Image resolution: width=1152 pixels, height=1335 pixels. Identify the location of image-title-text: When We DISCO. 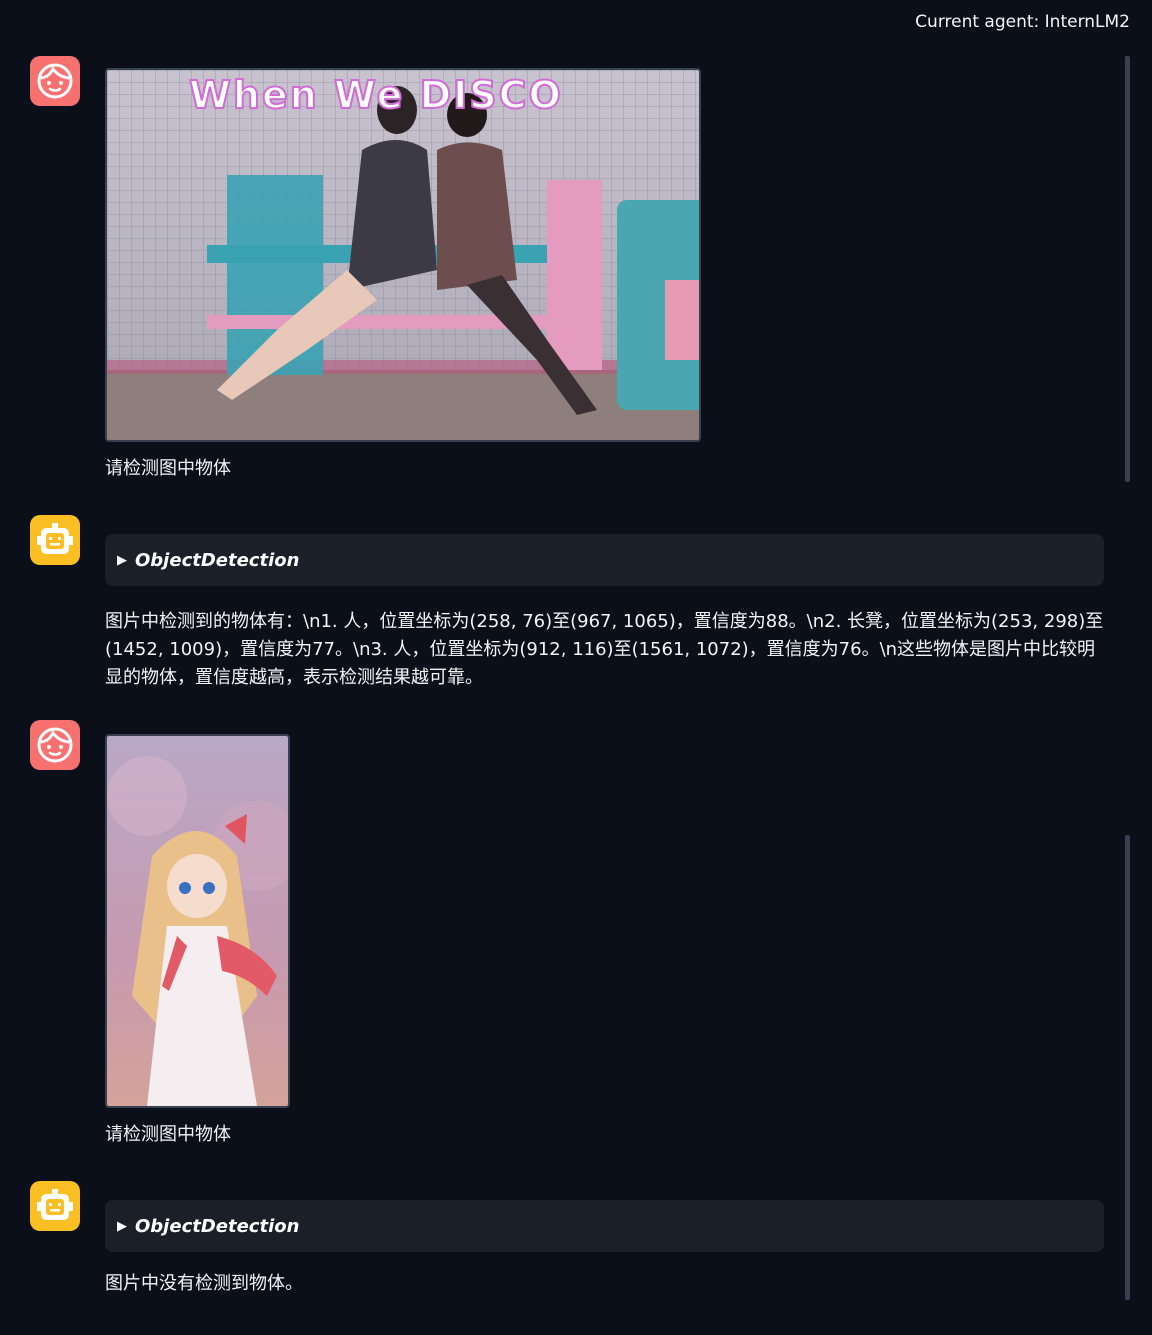
(376, 95).